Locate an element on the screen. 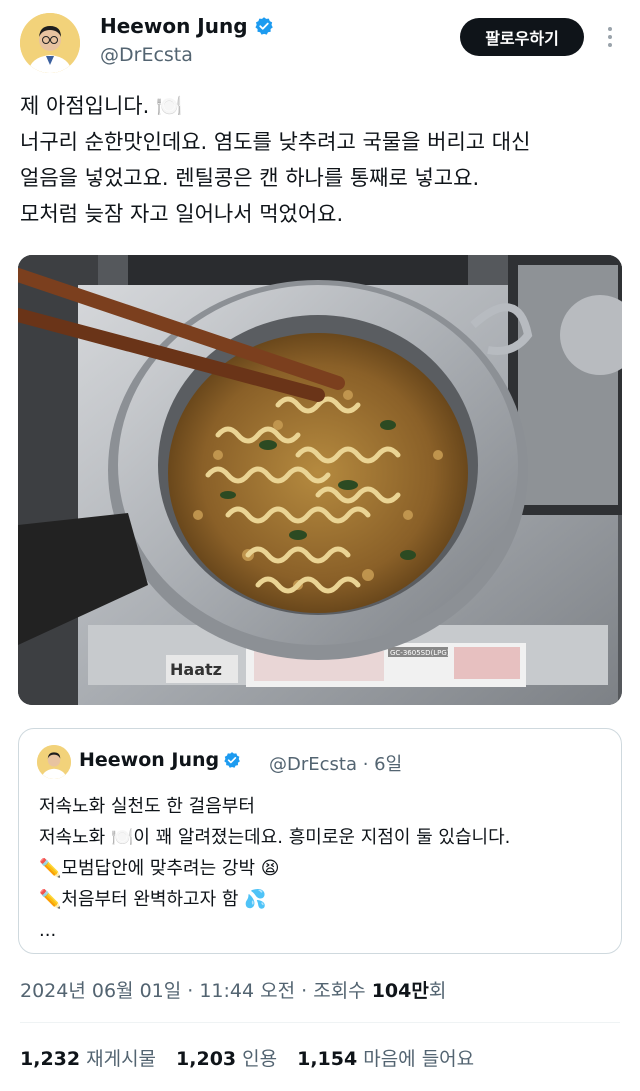 The width and height of the screenshot is (640, 1091). retweets-label: 재게시물 is located at coordinates (121, 1059).